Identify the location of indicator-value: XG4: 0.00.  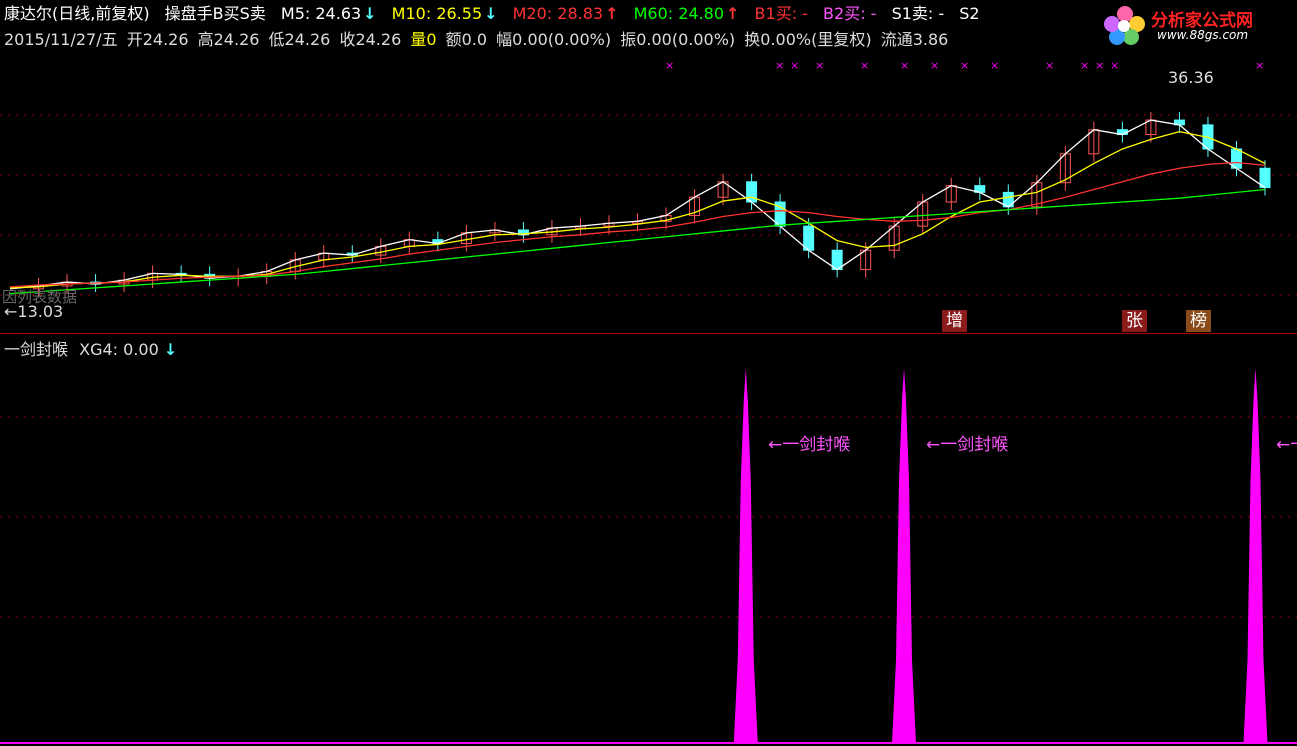
(119, 349).